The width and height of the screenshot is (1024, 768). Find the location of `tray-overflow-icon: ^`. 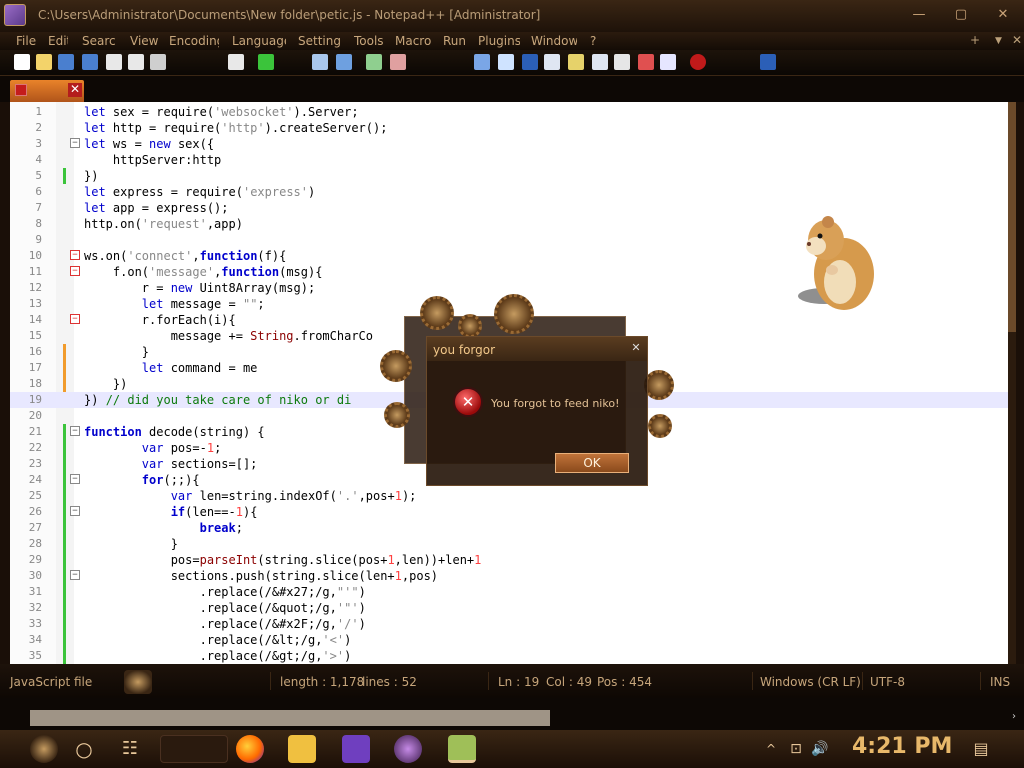

tray-overflow-icon: ^ is located at coordinates (771, 749).